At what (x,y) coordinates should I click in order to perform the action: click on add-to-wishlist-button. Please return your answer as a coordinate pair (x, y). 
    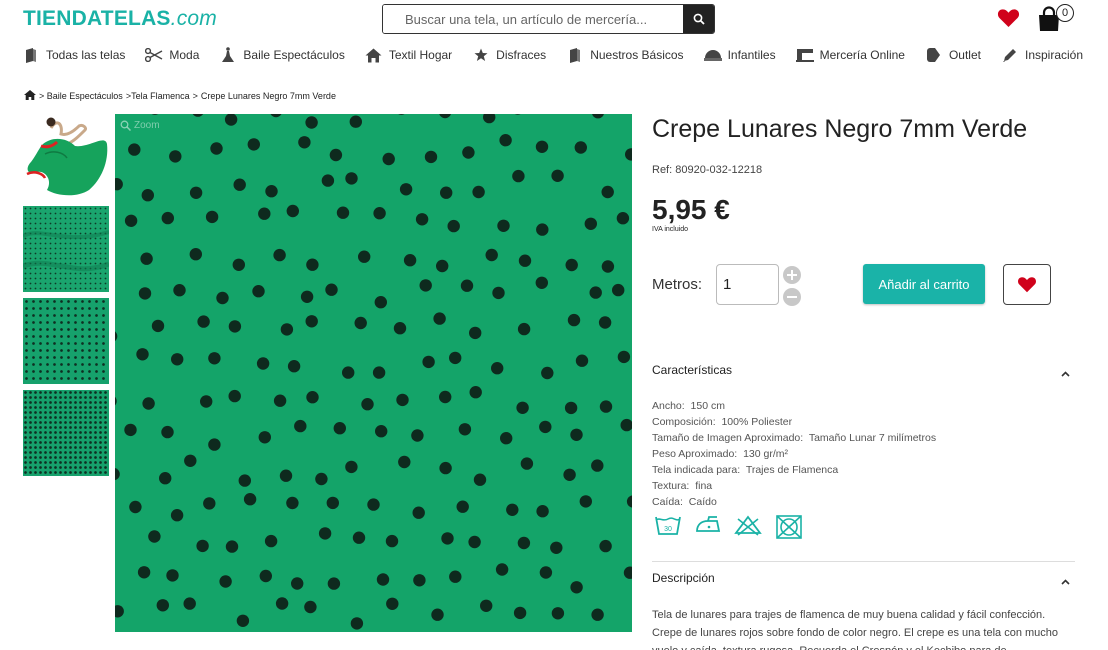
    Looking at the image, I should click on (1027, 284).